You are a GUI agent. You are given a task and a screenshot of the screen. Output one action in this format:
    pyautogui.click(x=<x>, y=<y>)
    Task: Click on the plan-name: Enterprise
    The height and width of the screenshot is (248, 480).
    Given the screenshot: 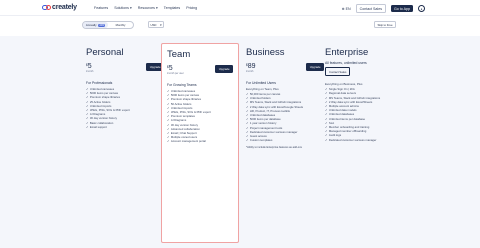 What is the action you would take?
    pyautogui.click(x=347, y=52)
    